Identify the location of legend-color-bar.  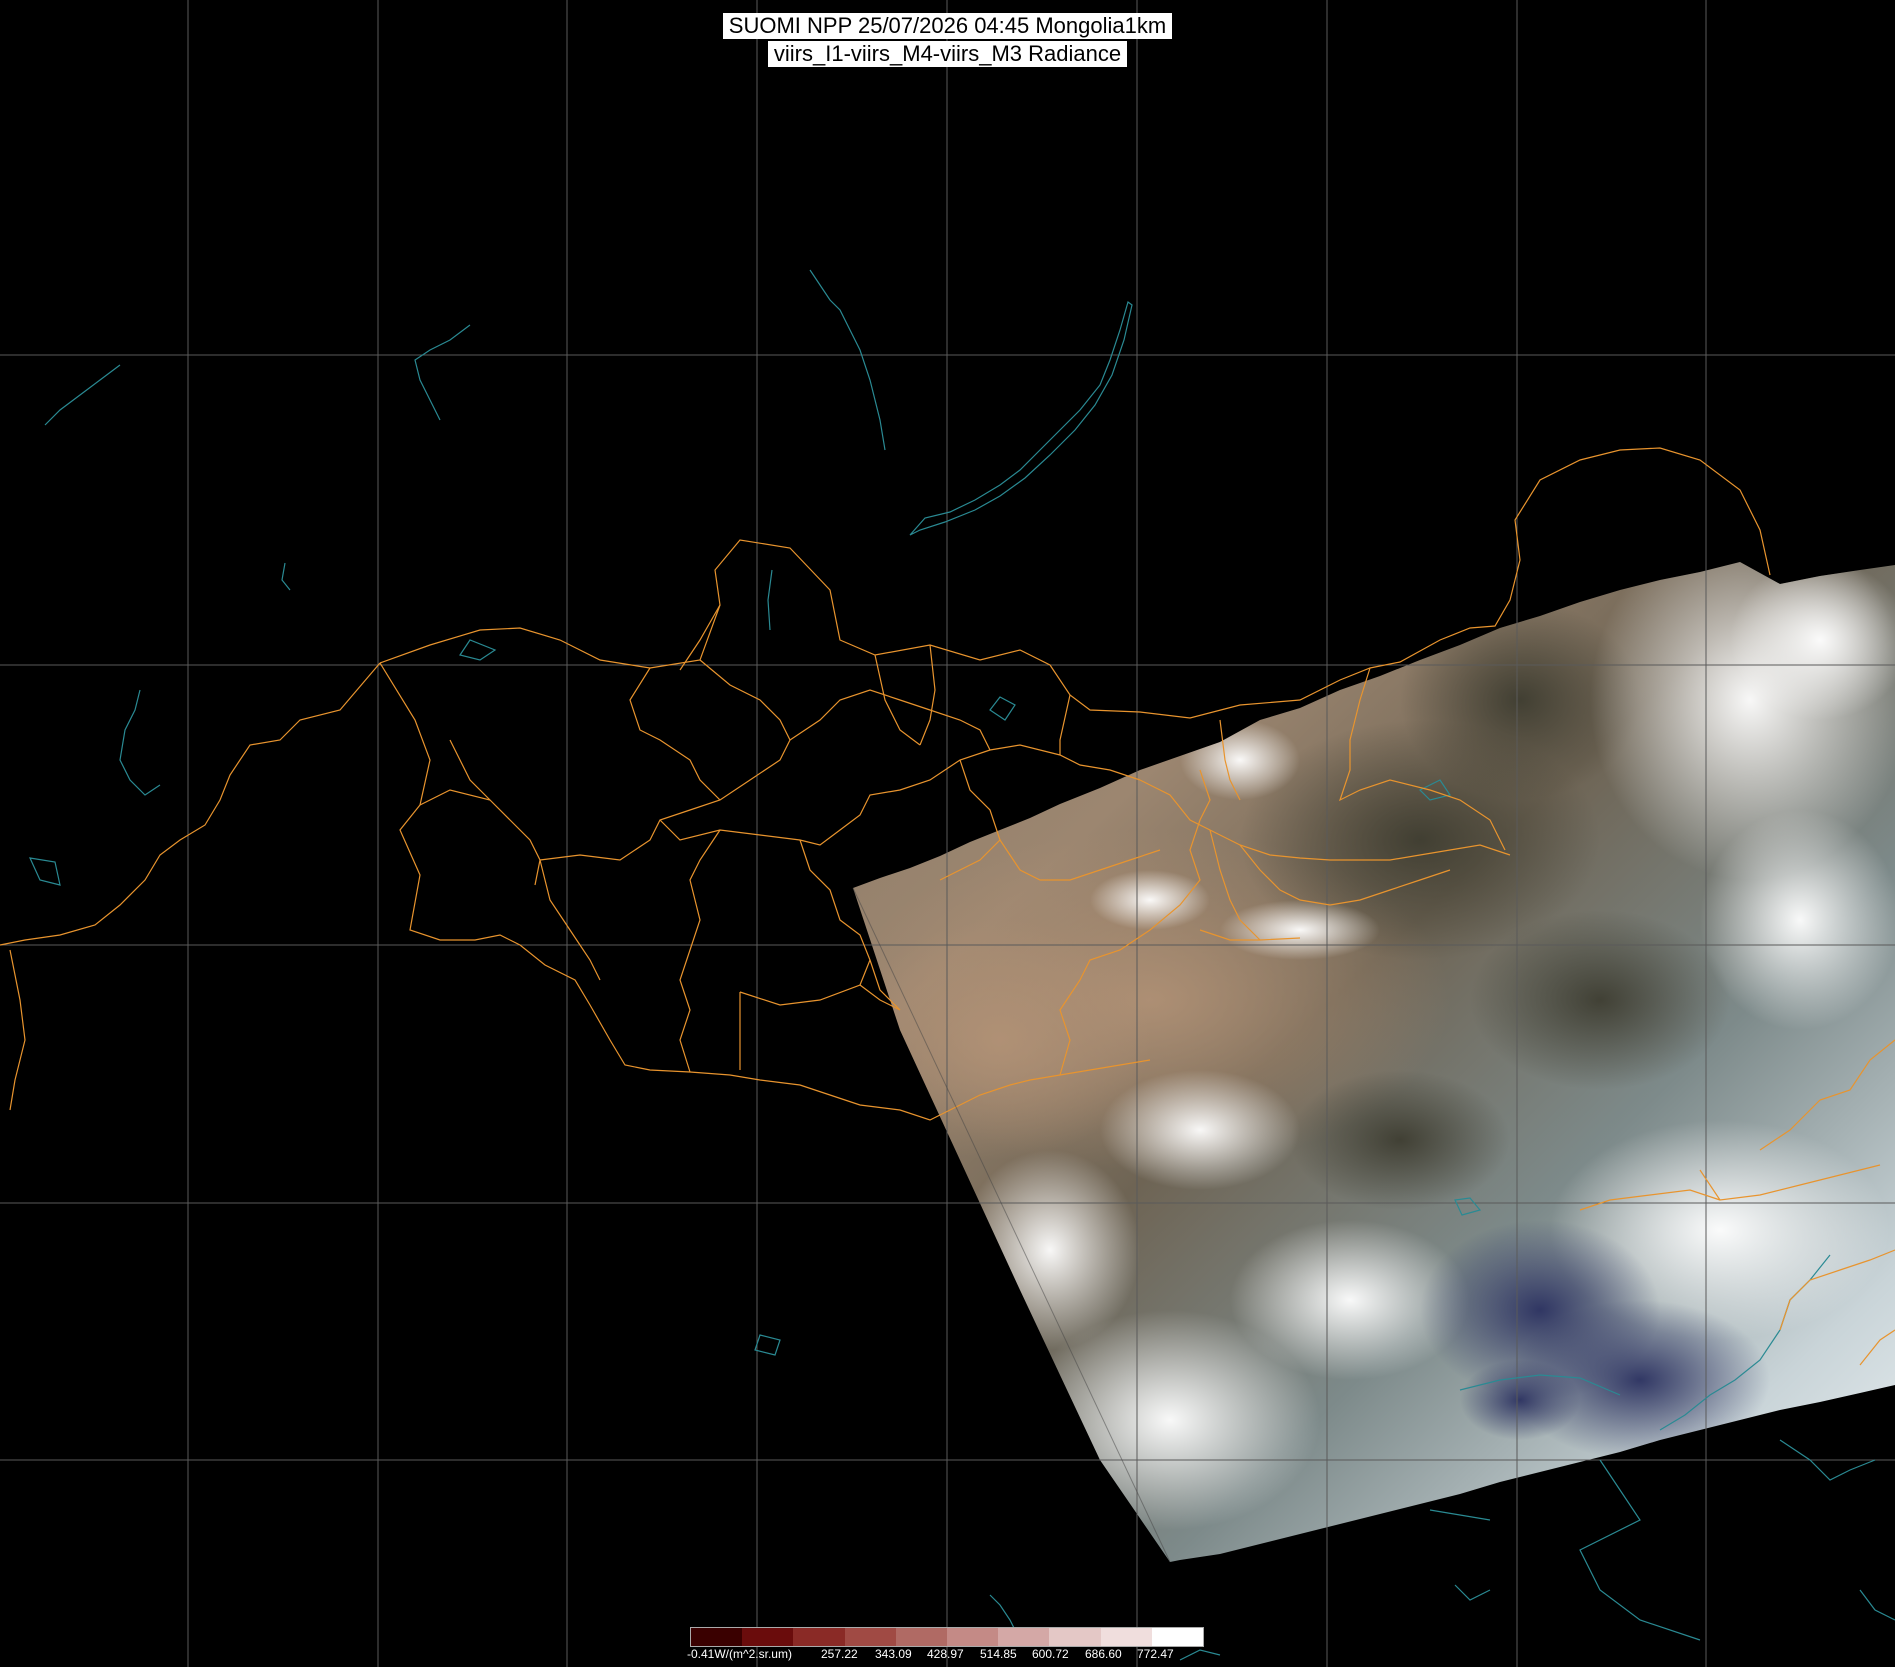
(947, 1637).